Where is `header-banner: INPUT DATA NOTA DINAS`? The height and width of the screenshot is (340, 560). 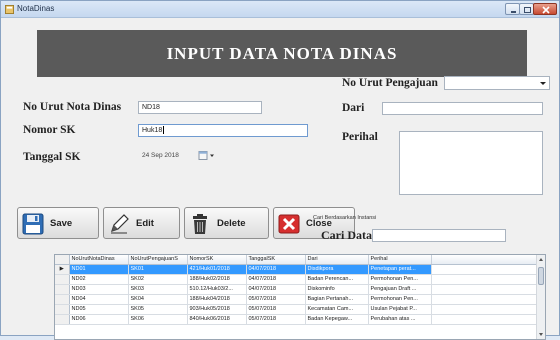
header-banner: INPUT DATA NOTA DINAS is located at coordinates (282, 53).